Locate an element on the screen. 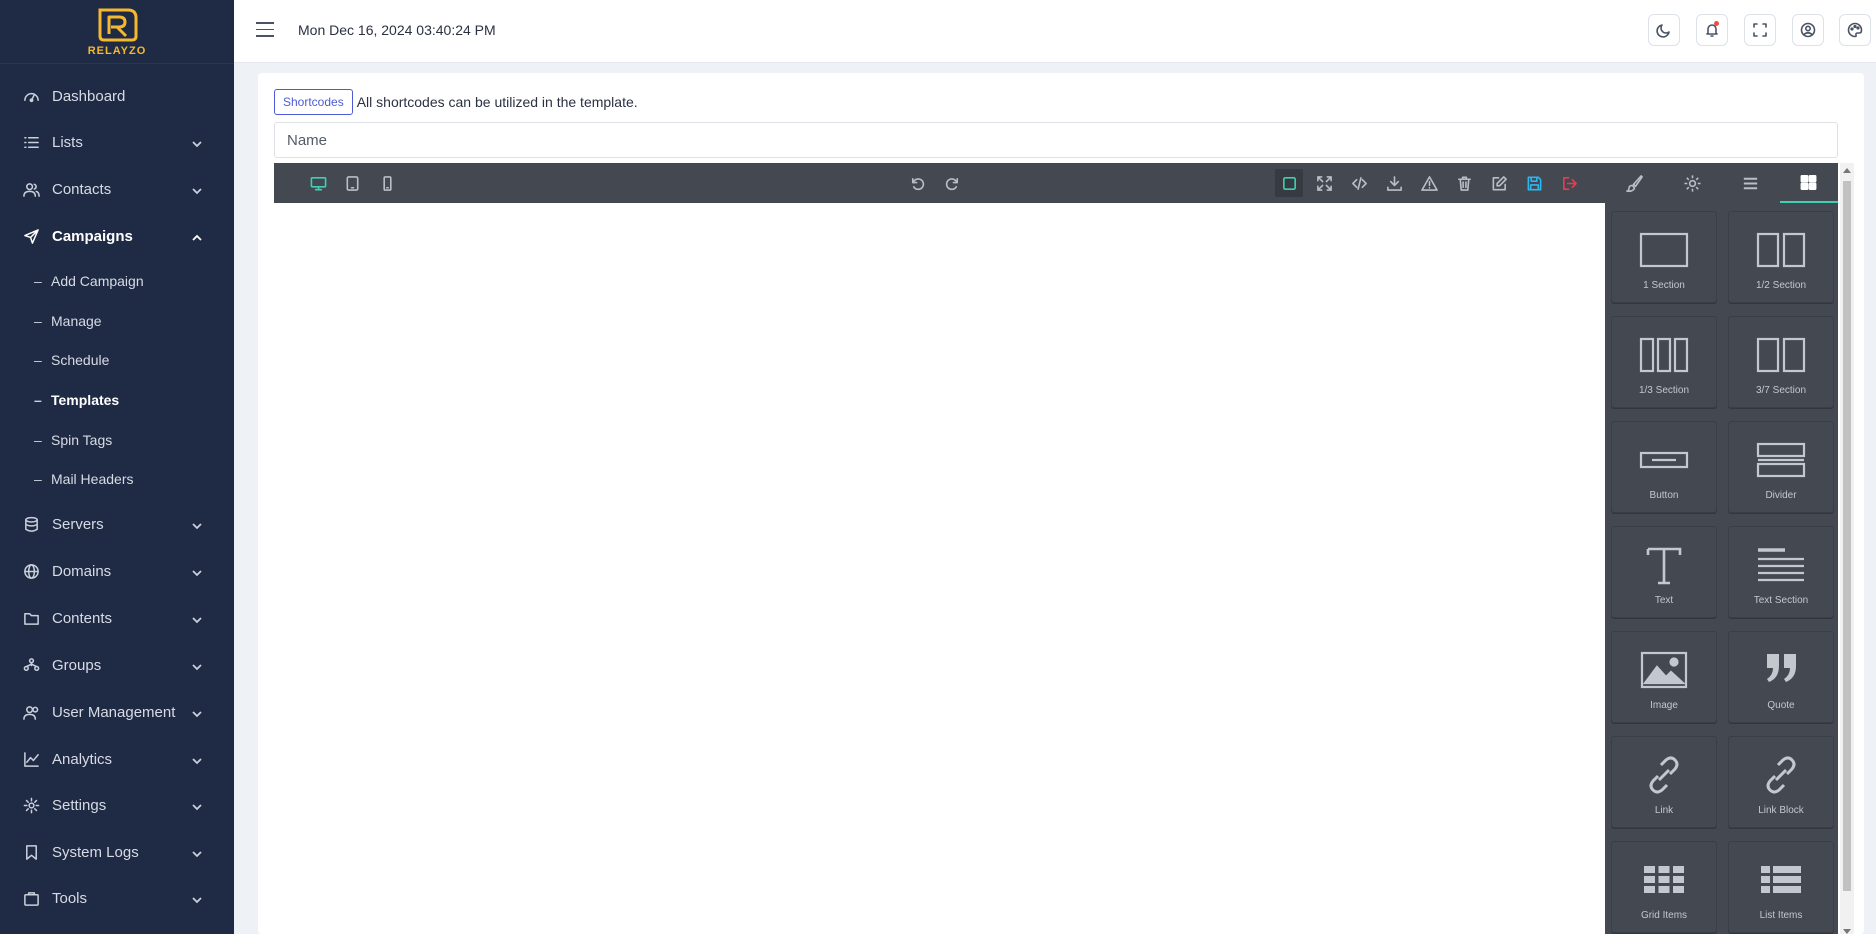  undo-icon is located at coordinates (917, 183).